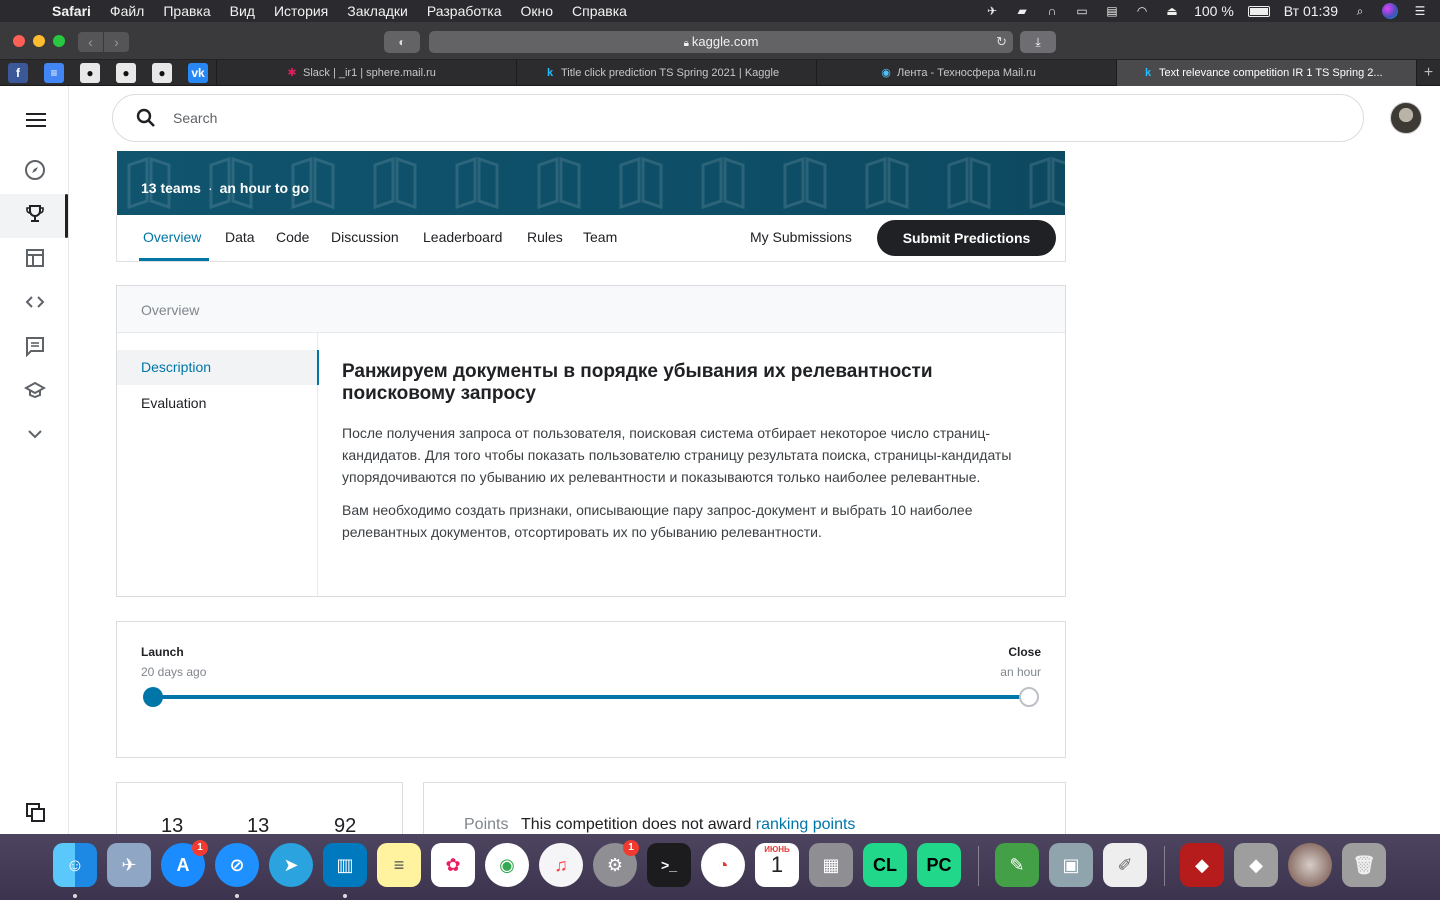 This screenshot has width=1440, height=900. What do you see at coordinates (59, 41) in the screenshot?
I see `window-zoom-button` at bounding box center [59, 41].